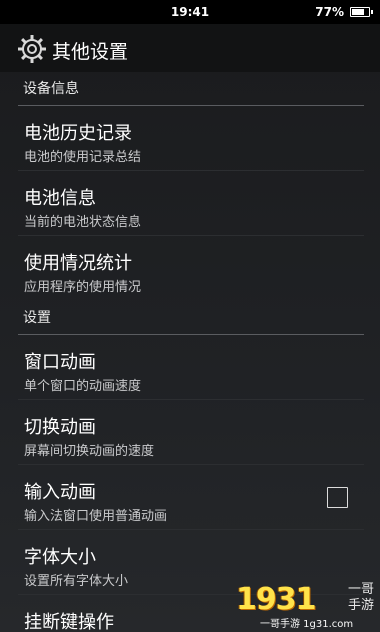 Image resolution: width=380 pixels, height=632 pixels. I want to click on item-summary: 当前的电池状态信息, so click(83, 222).